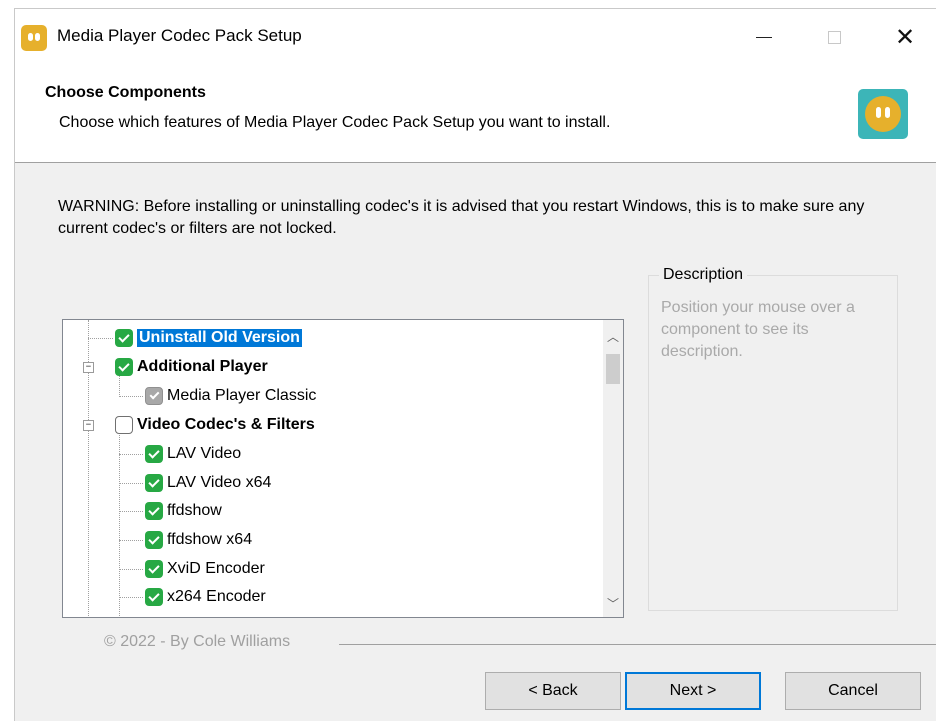 The width and height of the screenshot is (936, 721). I want to click on window-title: Media Player Codec Pack Setup, so click(179, 35).